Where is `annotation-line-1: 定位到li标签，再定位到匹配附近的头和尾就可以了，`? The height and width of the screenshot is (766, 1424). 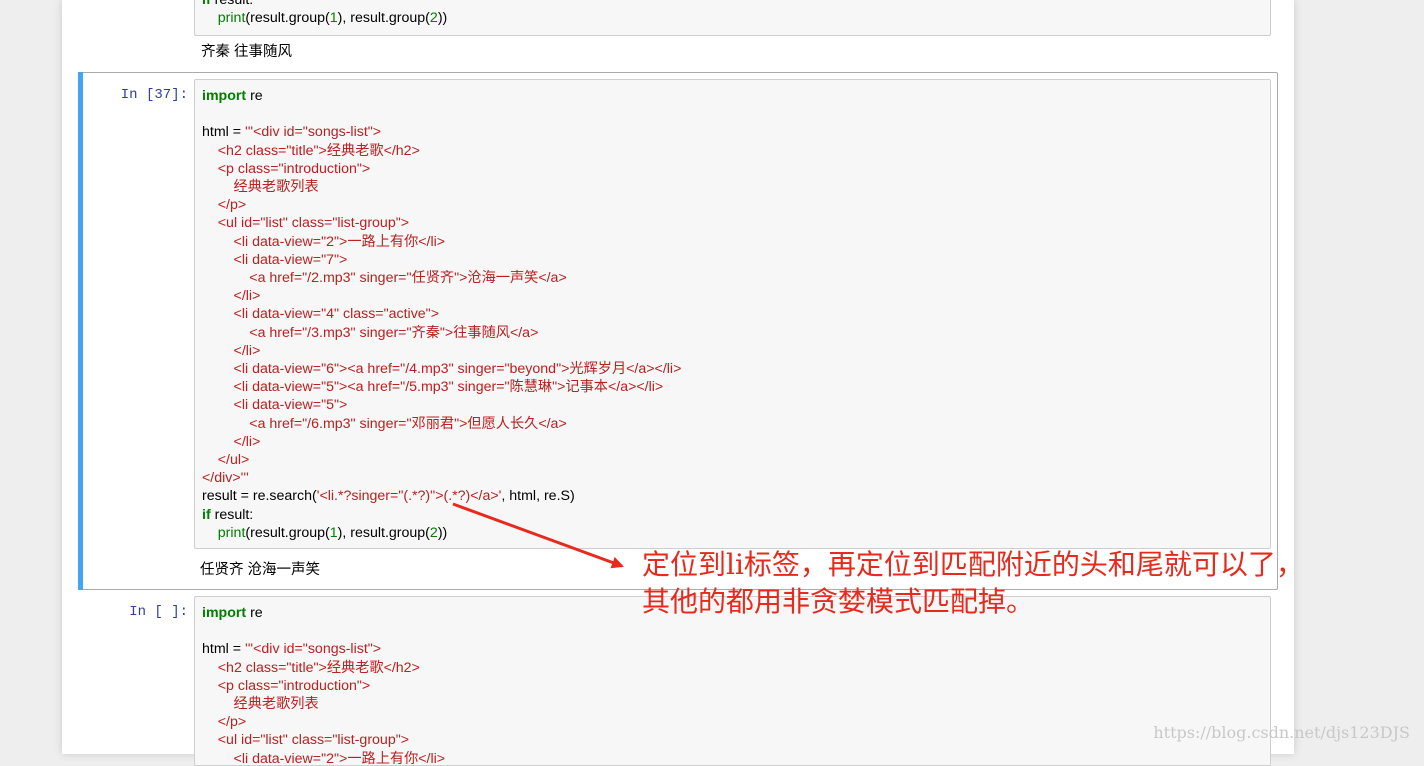 annotation-line-1: 定位到li标签，再定位到匹配附近的头和尾就可以了， is located at coordinates (973, 564).